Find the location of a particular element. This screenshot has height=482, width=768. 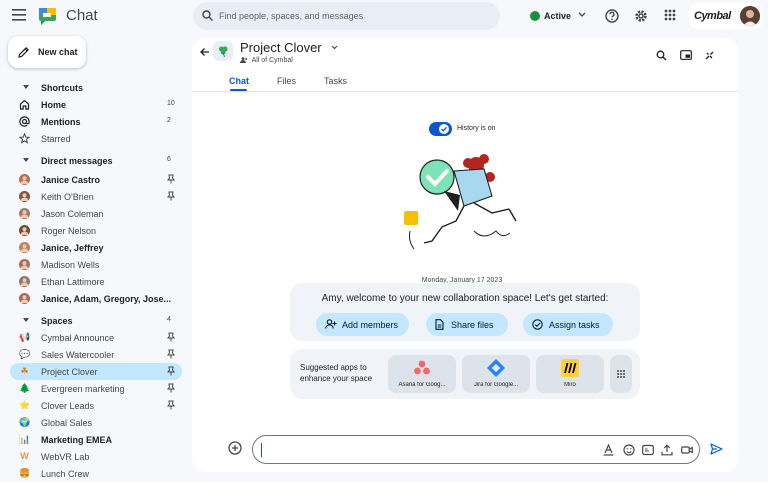

sidebar-dm-madison-wells: Madison Wells is located at coordinates (96, 264).